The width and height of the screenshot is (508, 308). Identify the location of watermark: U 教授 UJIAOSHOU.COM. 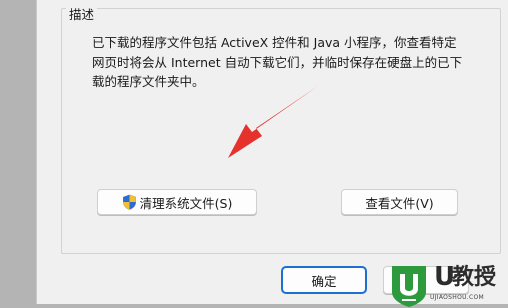
(447, 285).